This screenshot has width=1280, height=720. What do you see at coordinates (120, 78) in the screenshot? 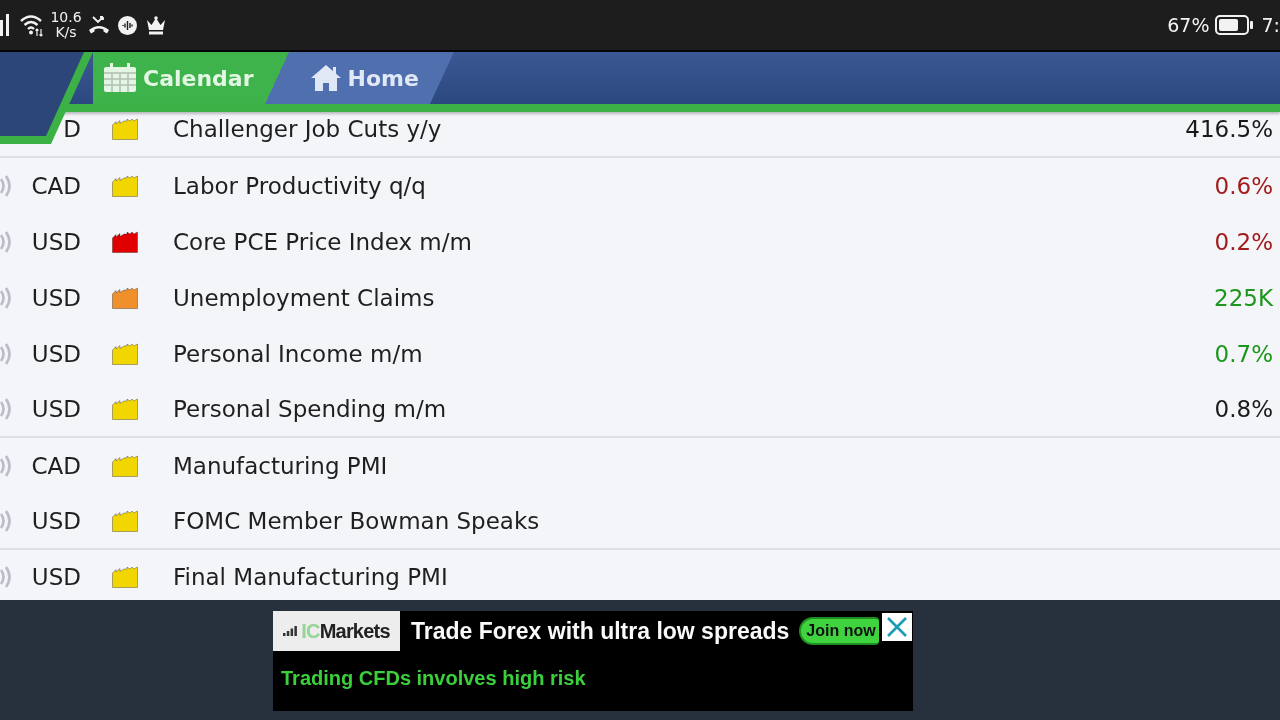
I see `calendar-icon` at bounding box center [120, 78].